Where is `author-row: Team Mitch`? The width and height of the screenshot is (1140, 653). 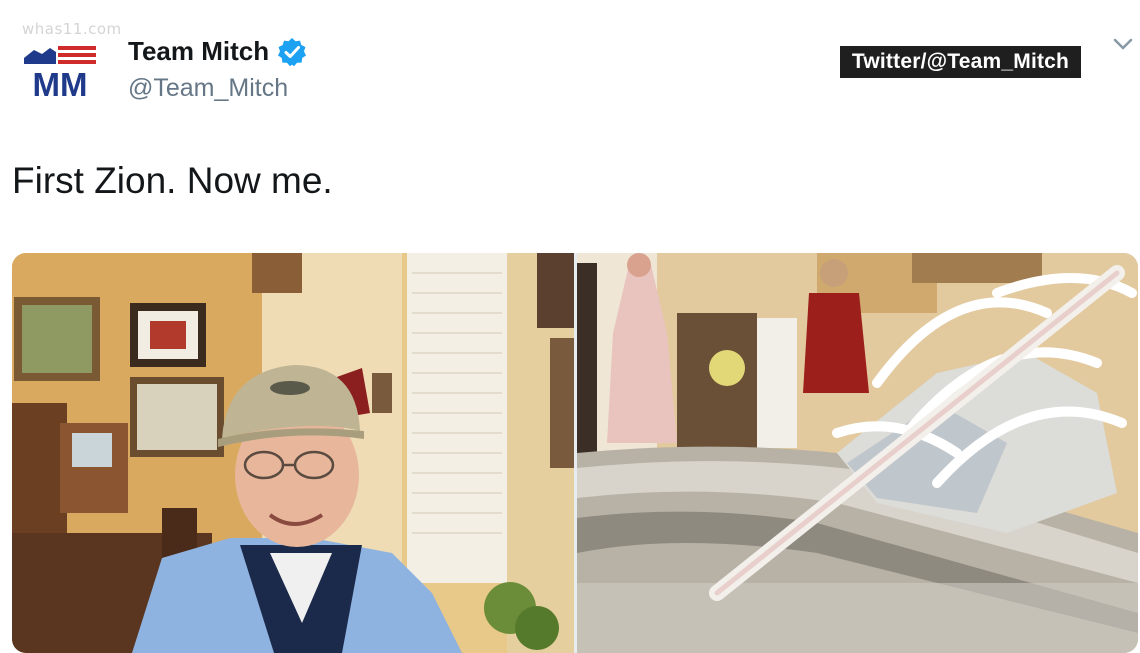
author-row: Team Mitch is located at coordinates (217, 51).